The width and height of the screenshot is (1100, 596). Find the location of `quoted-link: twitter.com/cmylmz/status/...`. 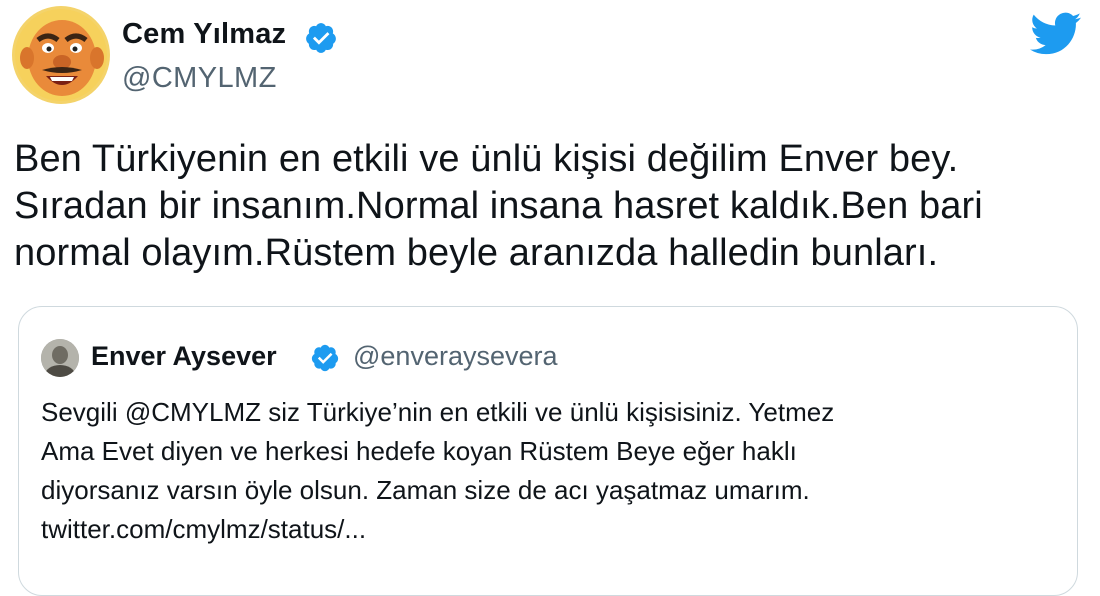

quoted-link: twitter.com/cmylmz/status/... is located at coordinates (551, 529).